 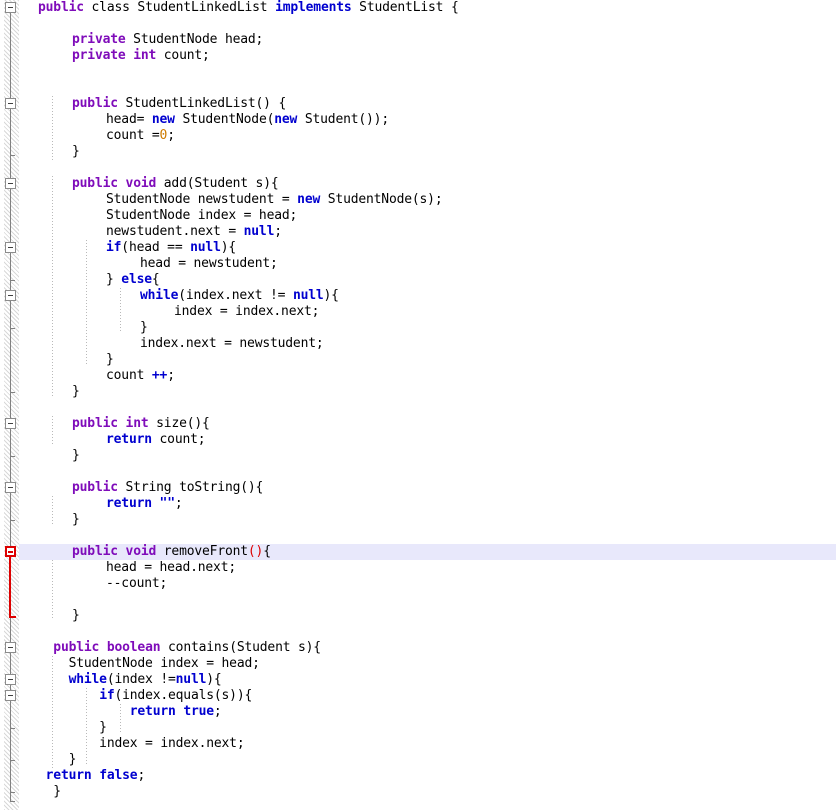 I want to click on code-line: return false;, so click(x=92, y=776).